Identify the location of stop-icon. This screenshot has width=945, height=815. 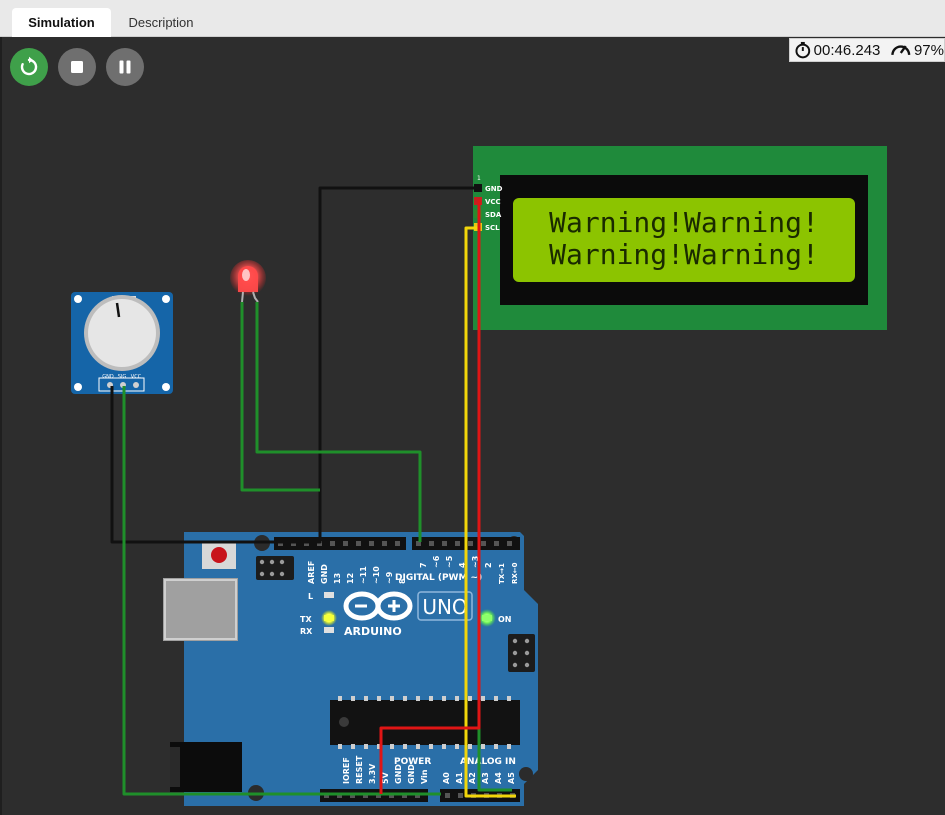
(77, 67).